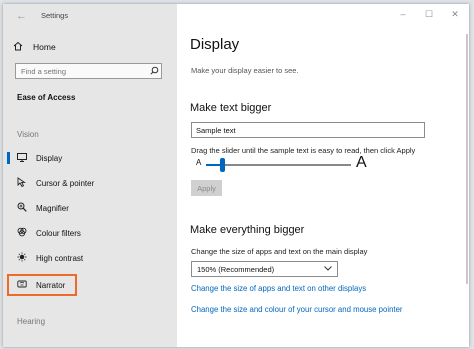 This screenshot has height=349, width=474. What do you see at coordinates (403, 14) in the screenshot?
I see `minimize-icon: –` at bounding box center [403, 14].